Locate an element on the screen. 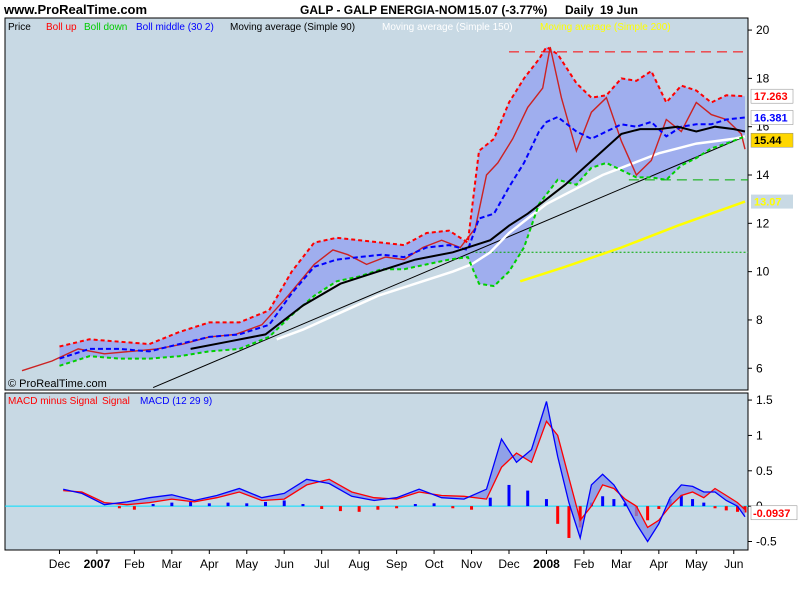  price-badge-3: 13.07 is located at coordinates (768, 203).